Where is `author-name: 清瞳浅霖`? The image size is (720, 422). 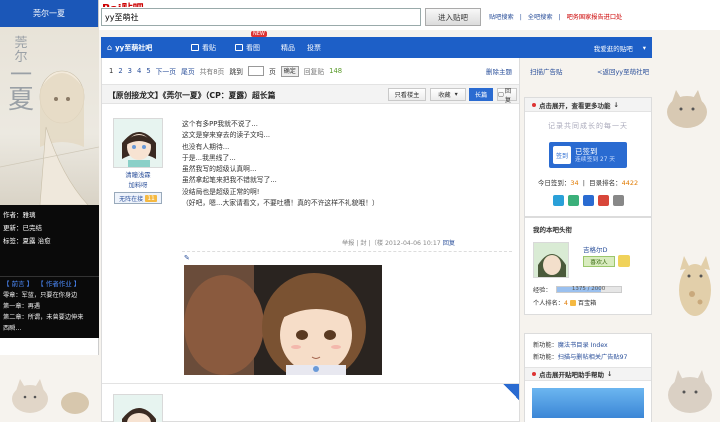 author-name: 清瞳浅霖 is located at coordinates (138, 174).